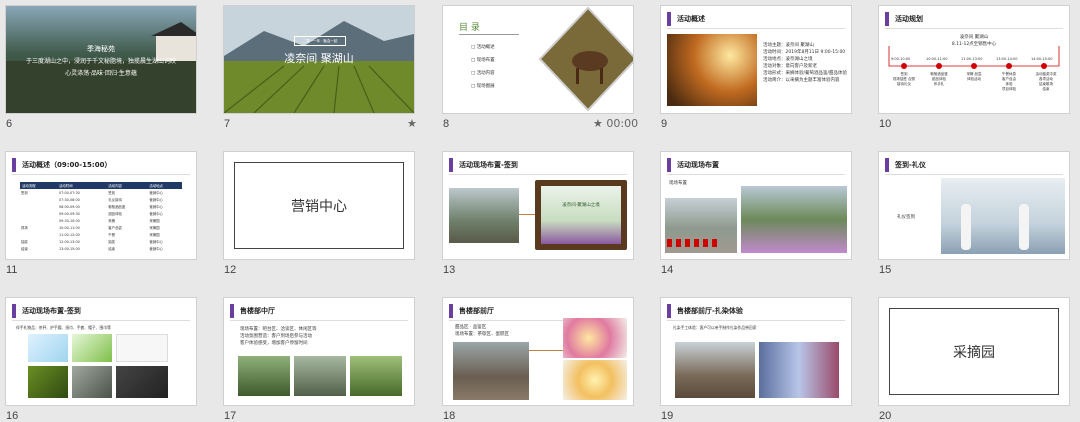 The width and height of the screenshot is (1080, 422). I want to click on subtitle-badge: 二零一一年 · 聚会一起, so click(320, 41).